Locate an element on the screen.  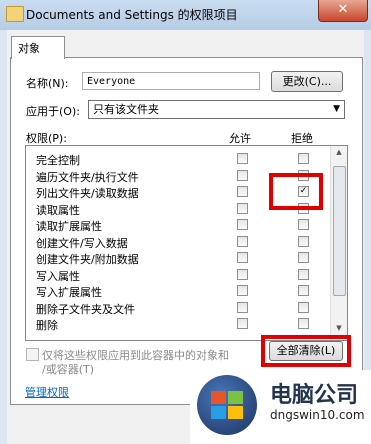
name-field: Everyone is located at coordinates (171, 81).